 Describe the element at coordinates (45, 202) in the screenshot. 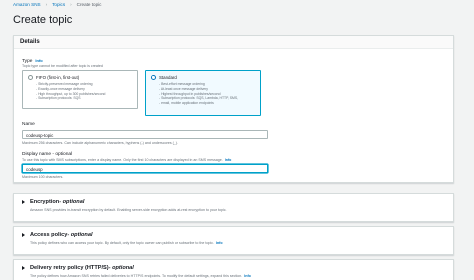

I see `encryption-title-text: Encryption` at that location.